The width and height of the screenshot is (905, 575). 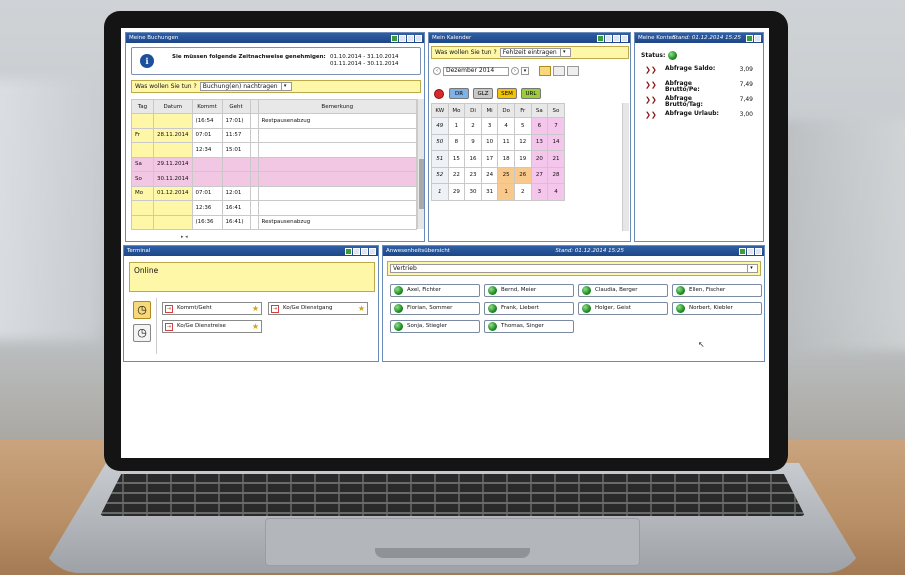 What do you see at coordinates (539, 142) in the screenshot?
I see `calendar-day: 13` at bounding box center [539, 142].